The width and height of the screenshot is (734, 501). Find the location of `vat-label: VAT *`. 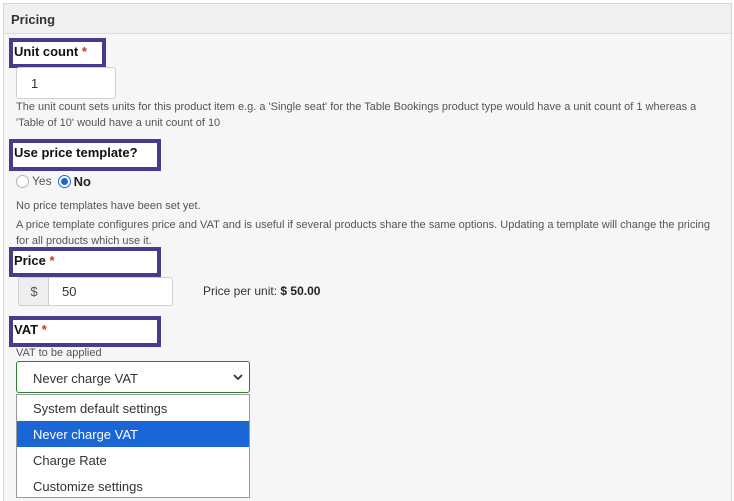

vat-label: VAT * is located at coordinates (30, 329).